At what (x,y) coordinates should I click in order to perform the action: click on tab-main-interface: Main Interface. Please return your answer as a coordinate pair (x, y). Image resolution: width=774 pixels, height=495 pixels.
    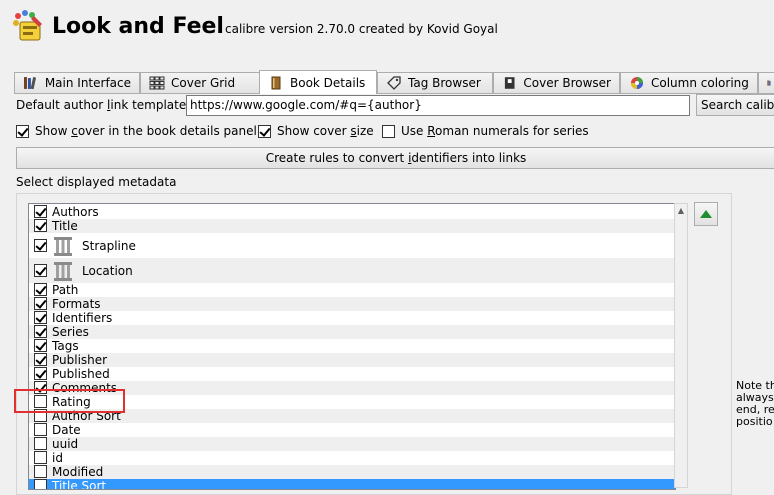
    Looking at the image, I should click on (77, 82).